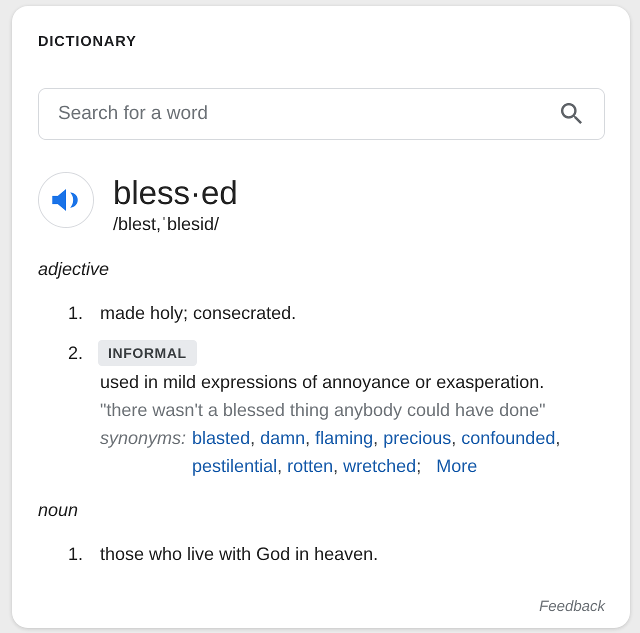 This screenshot has height=633, width=640. Describe the element at coordinates (572, 607) in the screenshot. I see `feedback-link: Feedback` at that location.